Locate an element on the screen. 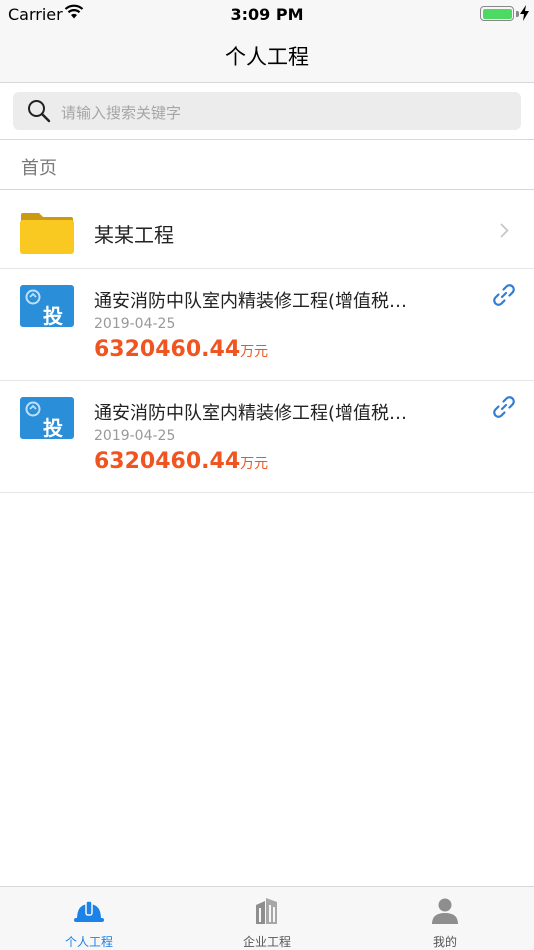  navigation-bar: 个人工程 is located at coordinates (267, 55).